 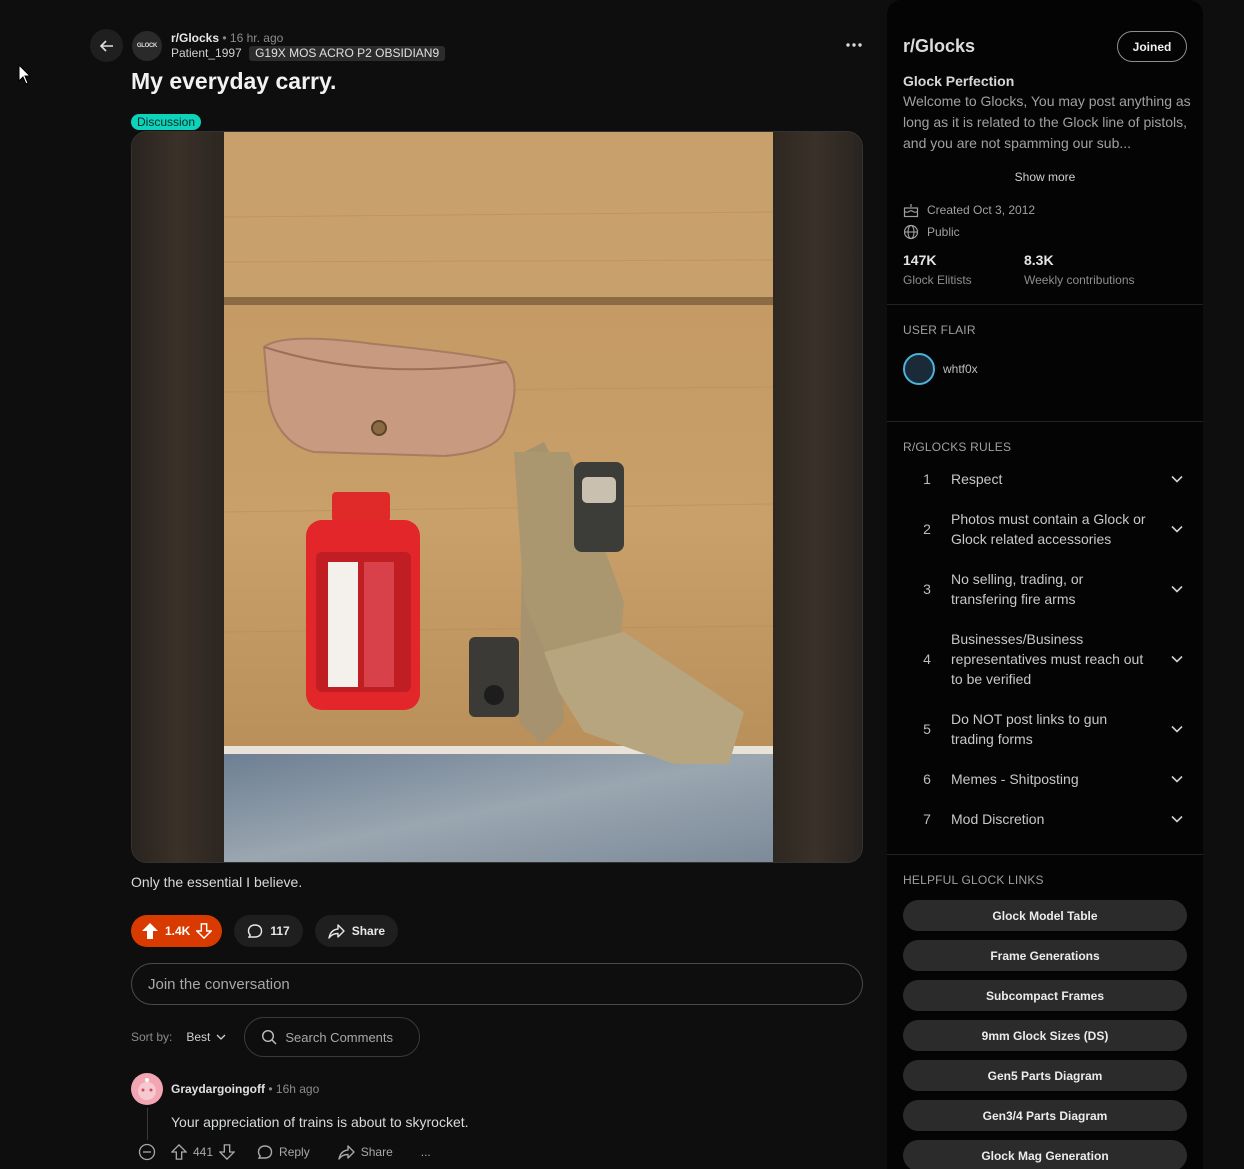 What do you see at coordinates (195, 38) in the screenshot?
I see `subreddit-link: r/Glocks` at bounding box center [195, 38].